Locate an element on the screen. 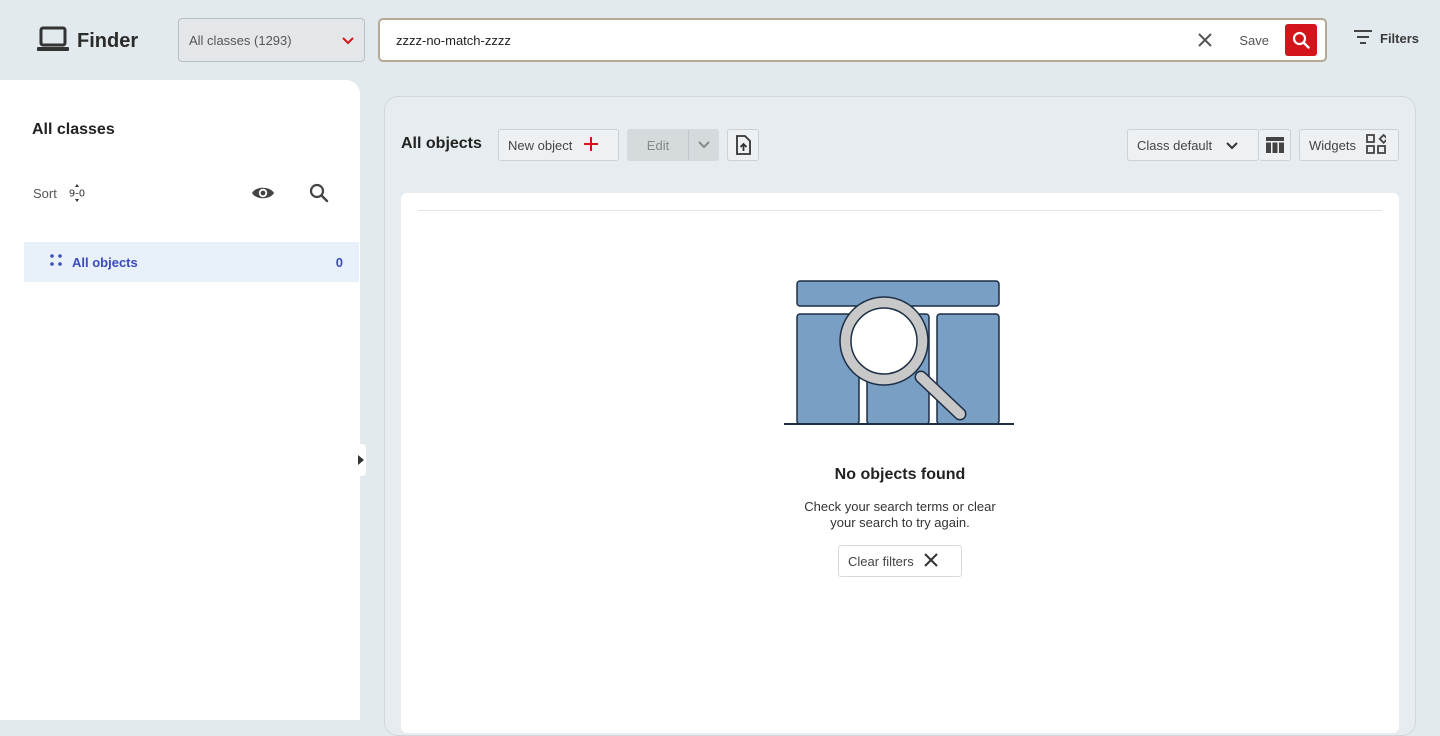  export-button is located at coordinates (743, 145).